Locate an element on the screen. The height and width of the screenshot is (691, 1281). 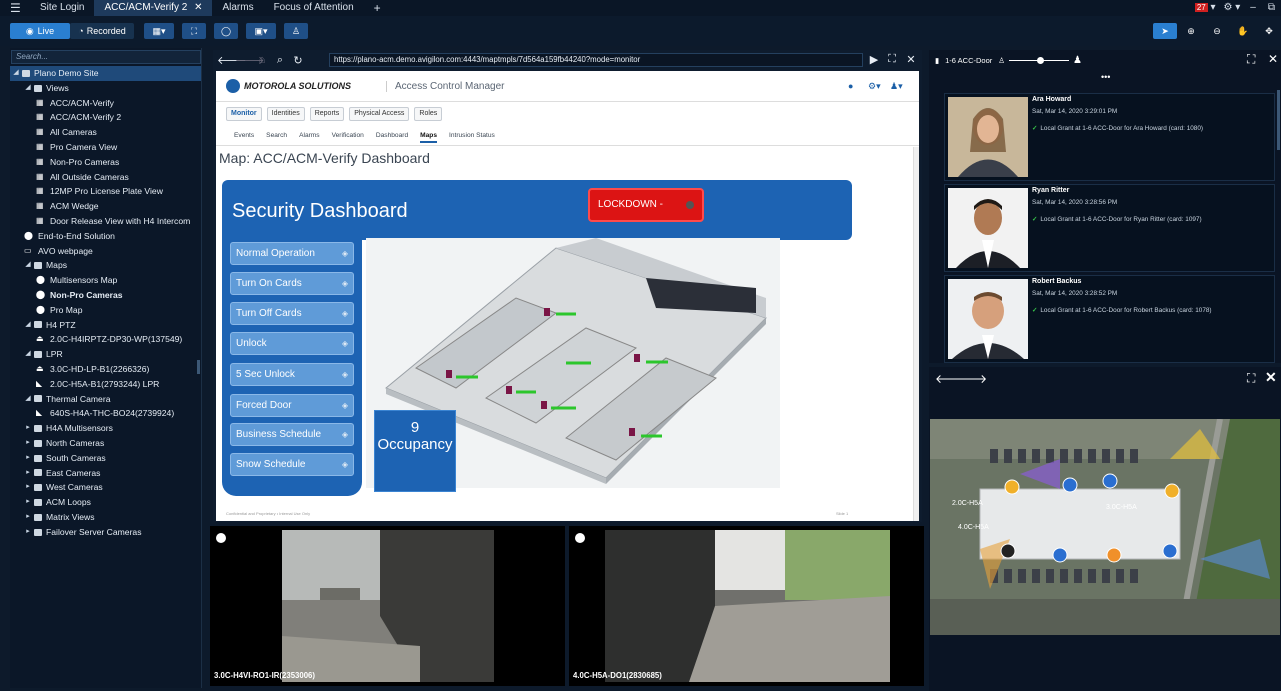
user-icon: ♟▾ is located at coordinates (896, 86).